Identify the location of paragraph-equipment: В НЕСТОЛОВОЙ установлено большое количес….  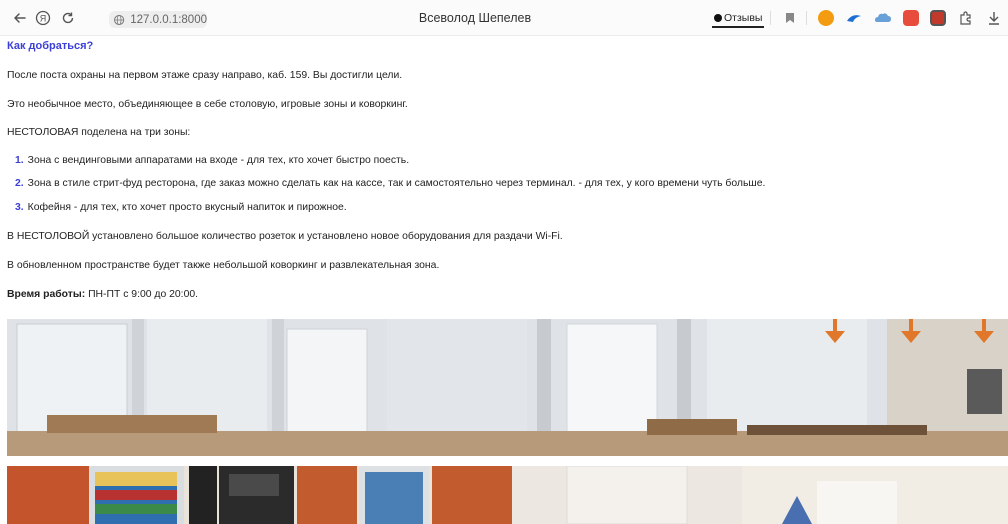
(285, 236).